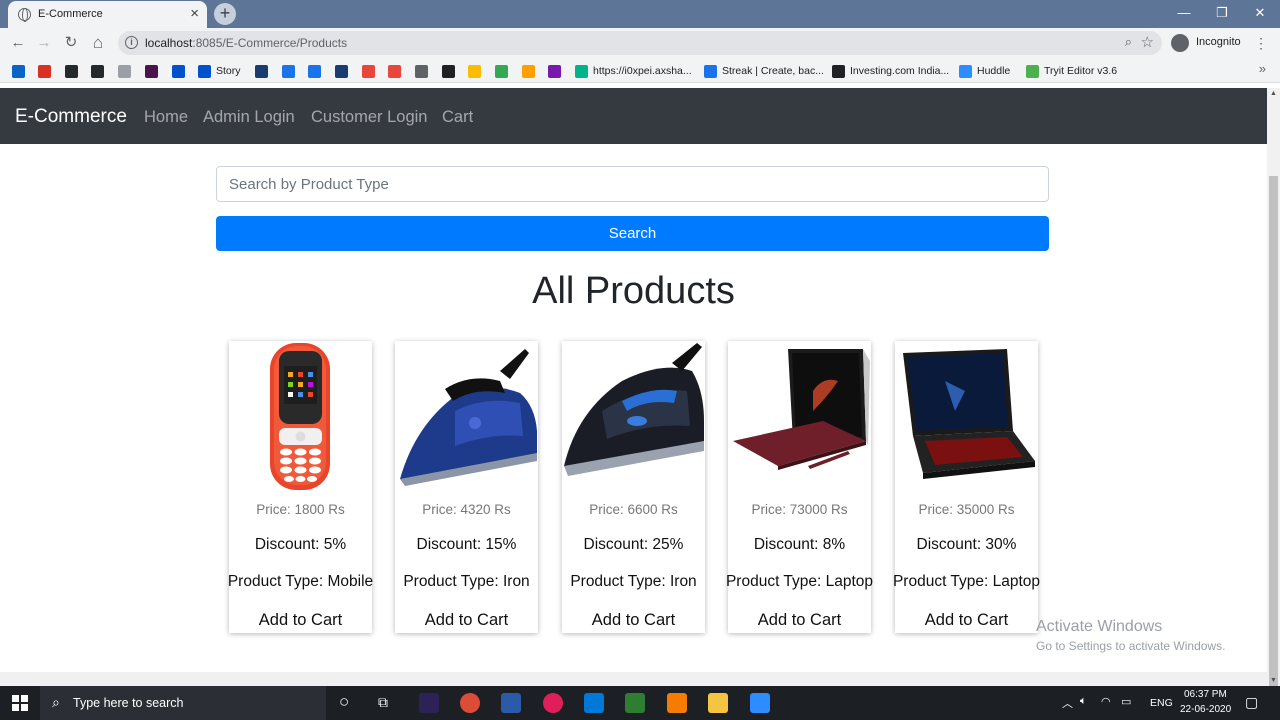 The width and height of the screenshot is (1280, 720). Describe the element at coordinates (1222, 13) in the screenshot. I see `maximize-icon: ❐` at that location.